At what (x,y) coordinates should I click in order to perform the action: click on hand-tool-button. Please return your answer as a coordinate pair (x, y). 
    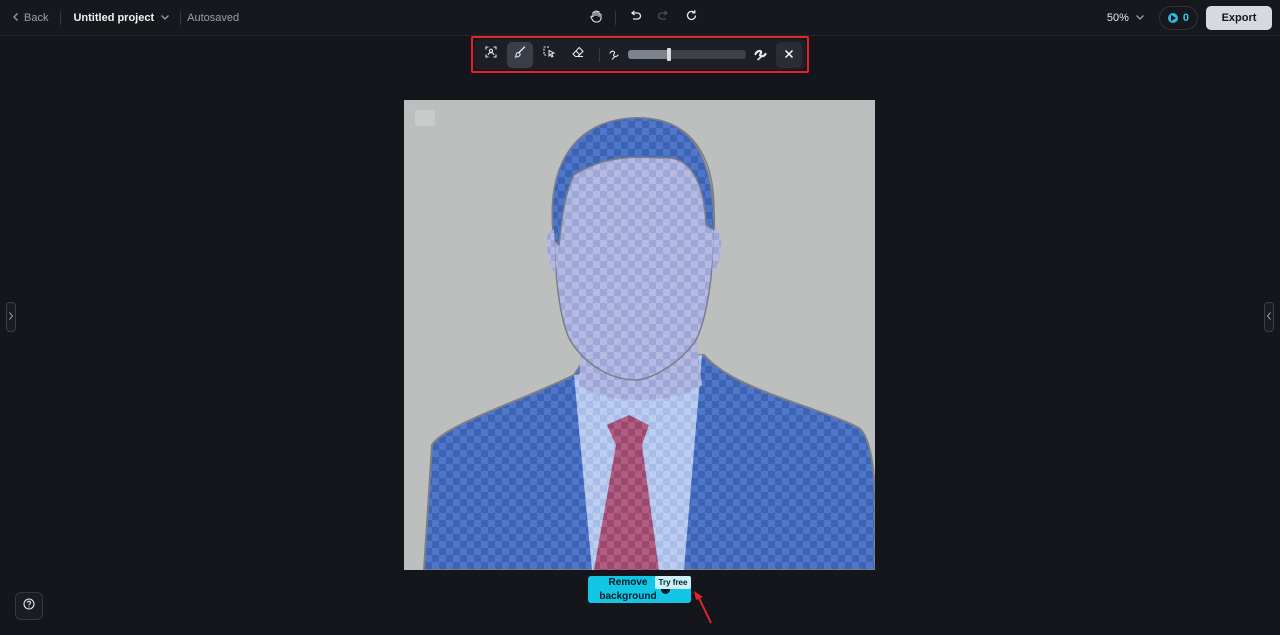
    Looking at the image, I should click on (596, 18).